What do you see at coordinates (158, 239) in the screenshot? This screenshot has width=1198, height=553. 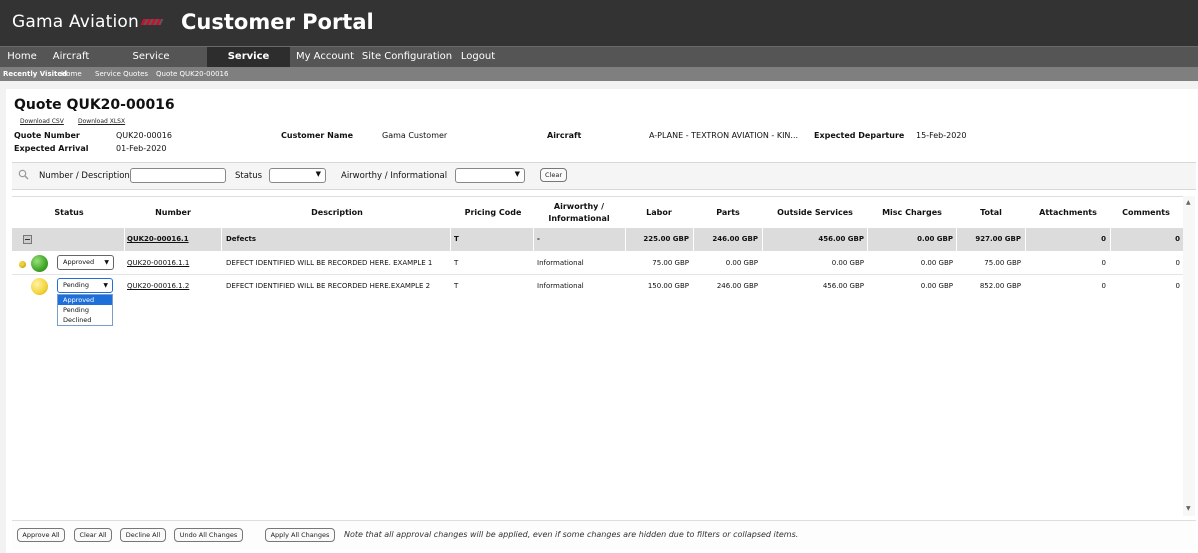 I see `group-number-link: QUK20-00016.1` at bounding box center [158, 239].